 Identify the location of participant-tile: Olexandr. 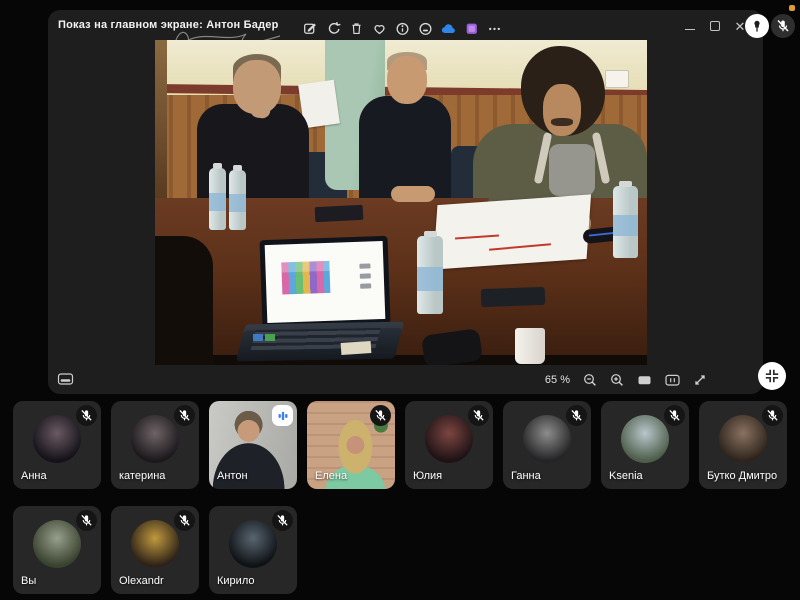
(155, 550).